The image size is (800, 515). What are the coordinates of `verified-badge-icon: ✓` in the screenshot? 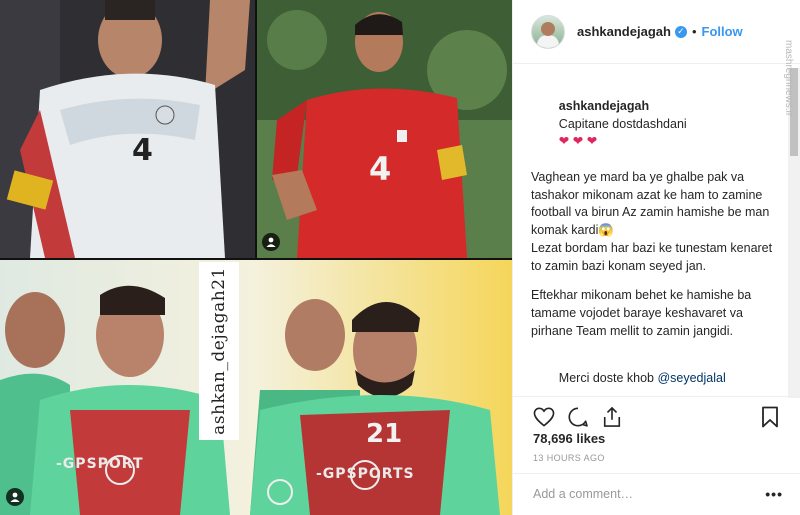 It's located at (680, 31).